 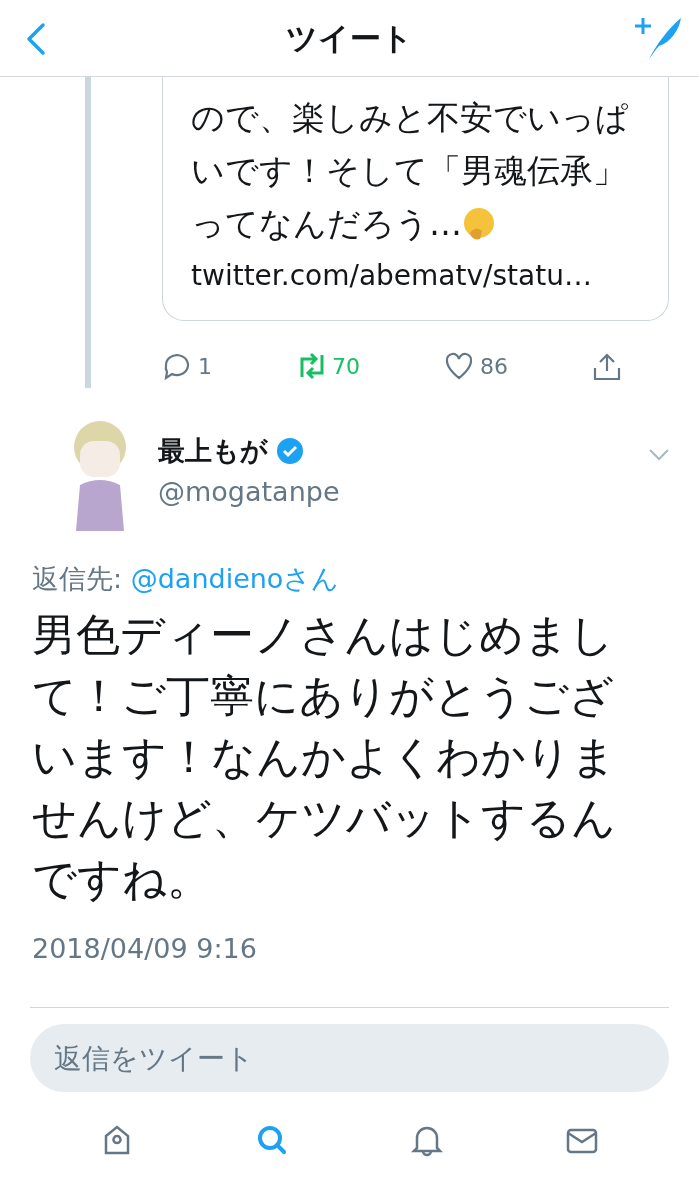 What do you see at coordinates (479, 224) in the screenshot?
I see `thinking-emoji-icon` at bounding box center [479, 224].